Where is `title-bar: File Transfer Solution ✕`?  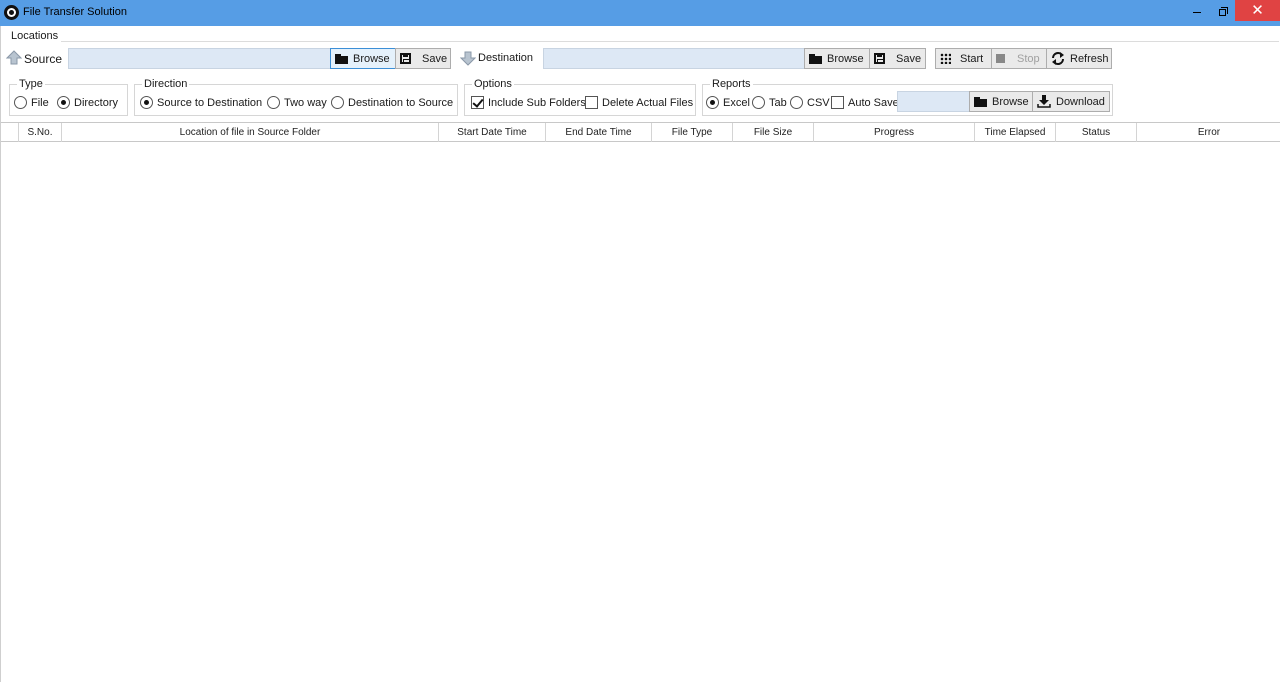 title-bar: File Transfer Solution ✕ is located at coordinates (640, 13).